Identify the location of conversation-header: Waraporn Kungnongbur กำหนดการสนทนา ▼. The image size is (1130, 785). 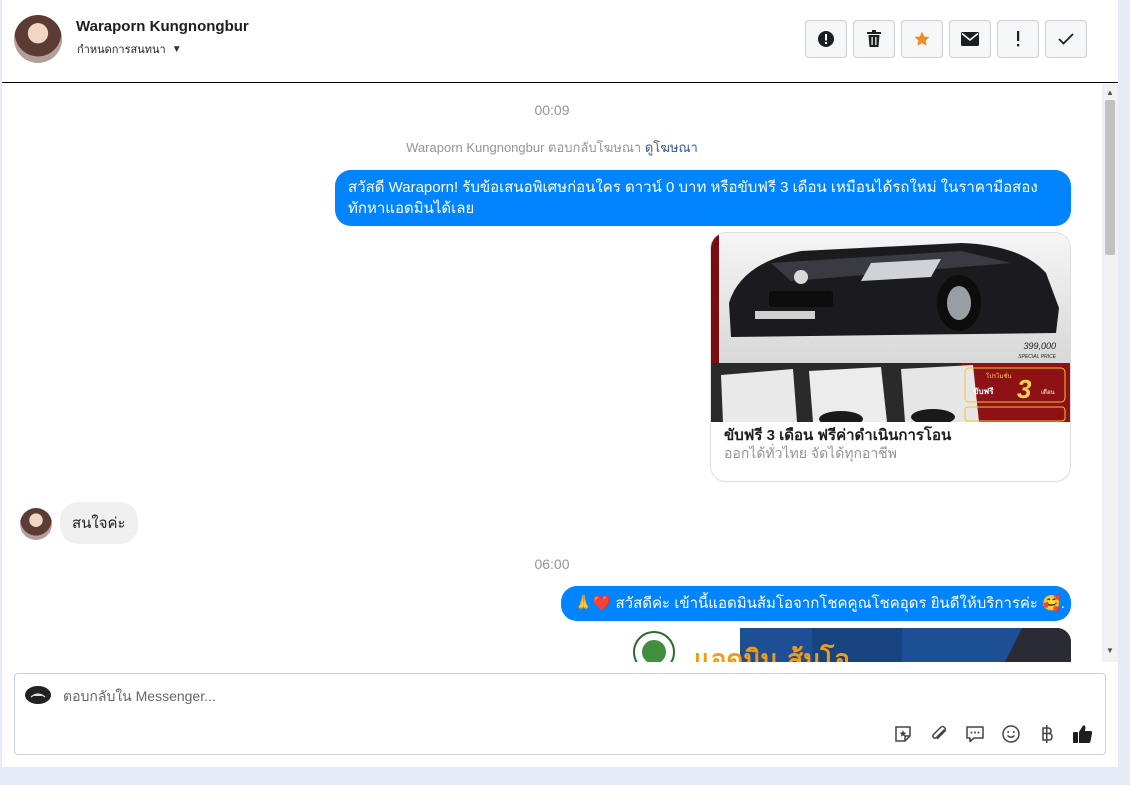
(560, 41).